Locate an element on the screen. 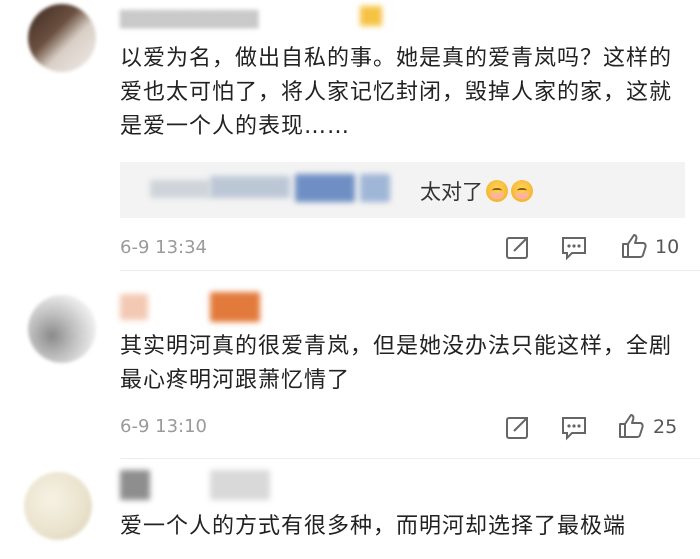  comment-text: 爱一个人的方式有很多种，而明河却选择了最极端 is located at coordinates (373, 526).